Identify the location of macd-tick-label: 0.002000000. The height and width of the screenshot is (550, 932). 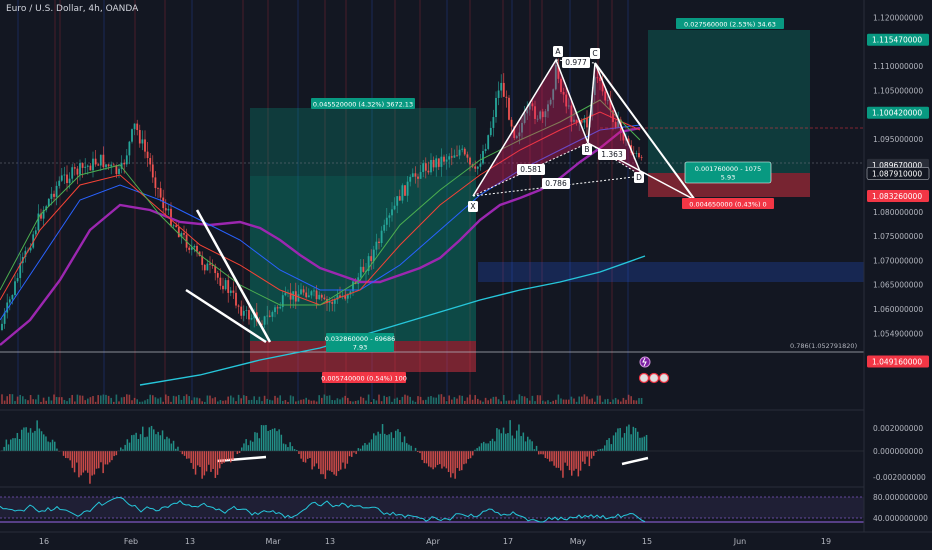
(898, 428).